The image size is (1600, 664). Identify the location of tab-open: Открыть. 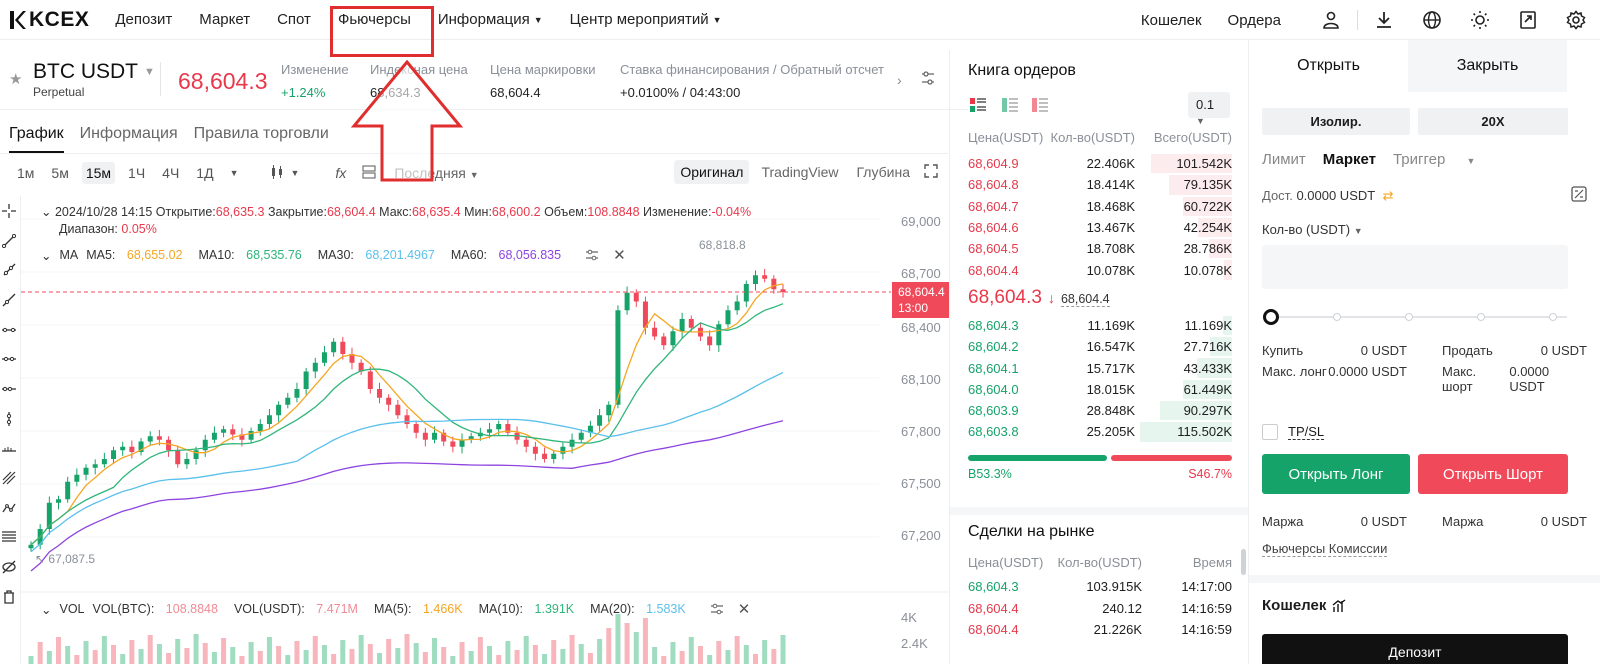
(1328, 66).